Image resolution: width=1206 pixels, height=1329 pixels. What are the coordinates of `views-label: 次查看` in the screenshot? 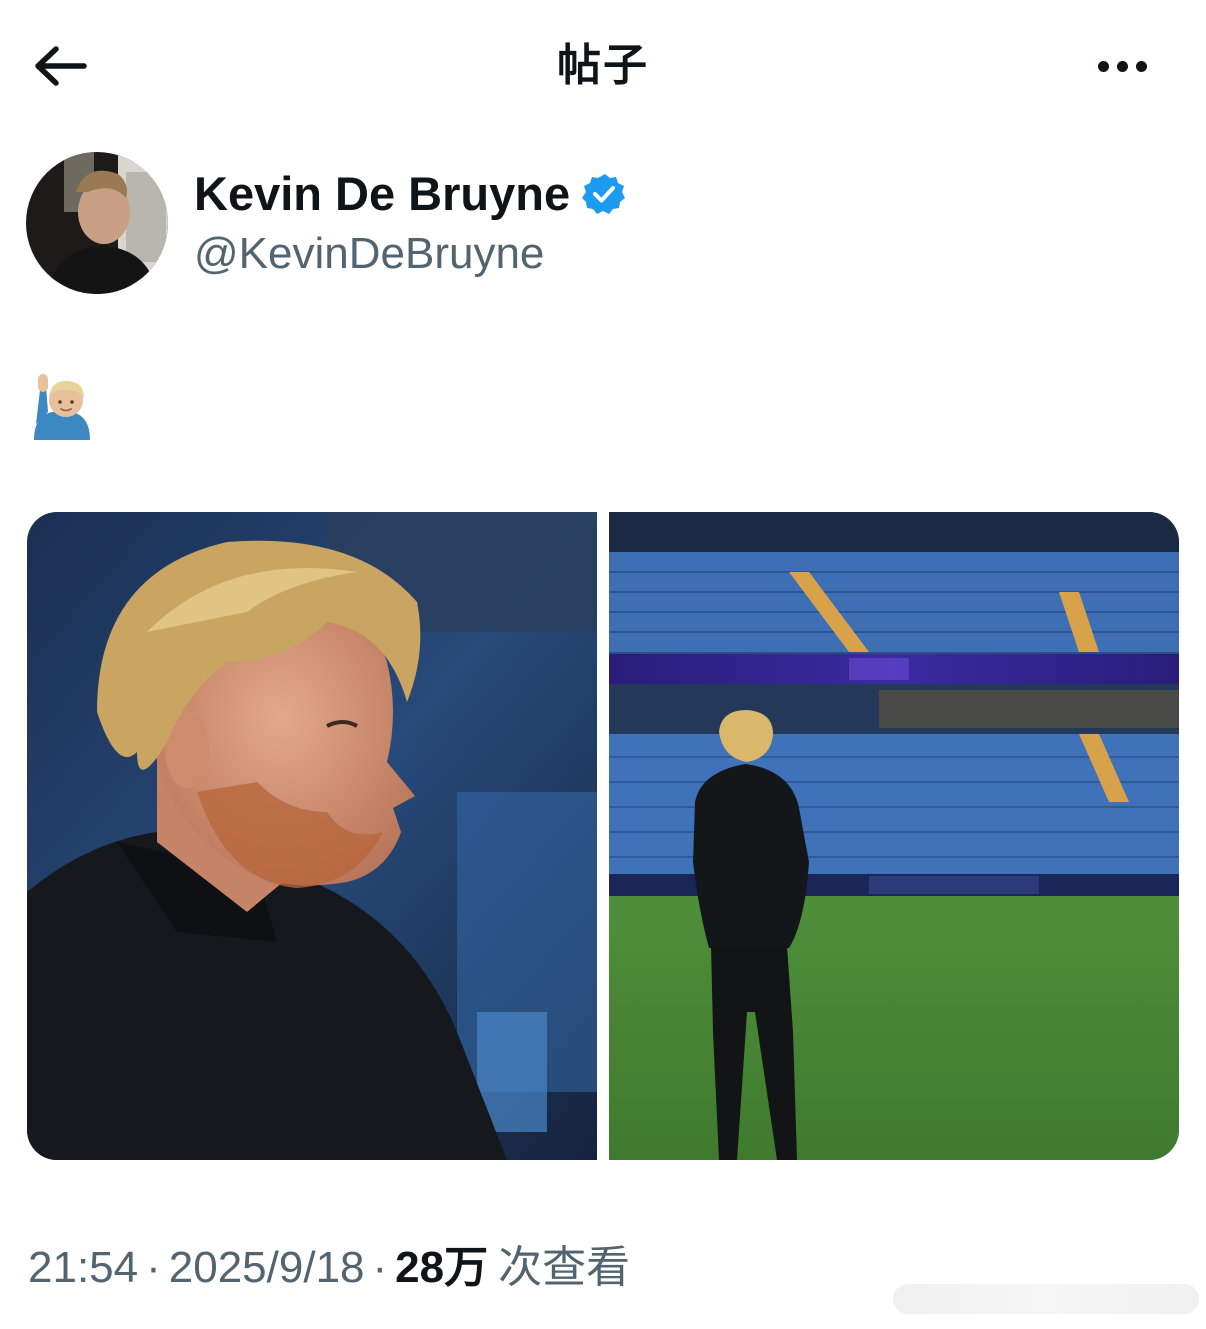 It's located at (564, 1267).